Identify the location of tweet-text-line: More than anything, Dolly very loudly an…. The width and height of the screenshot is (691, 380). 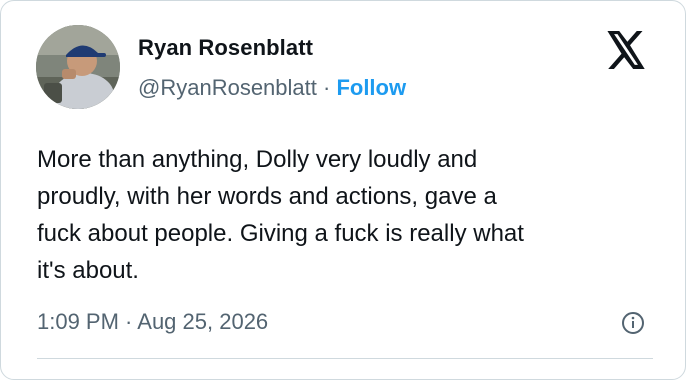
(257, 159).